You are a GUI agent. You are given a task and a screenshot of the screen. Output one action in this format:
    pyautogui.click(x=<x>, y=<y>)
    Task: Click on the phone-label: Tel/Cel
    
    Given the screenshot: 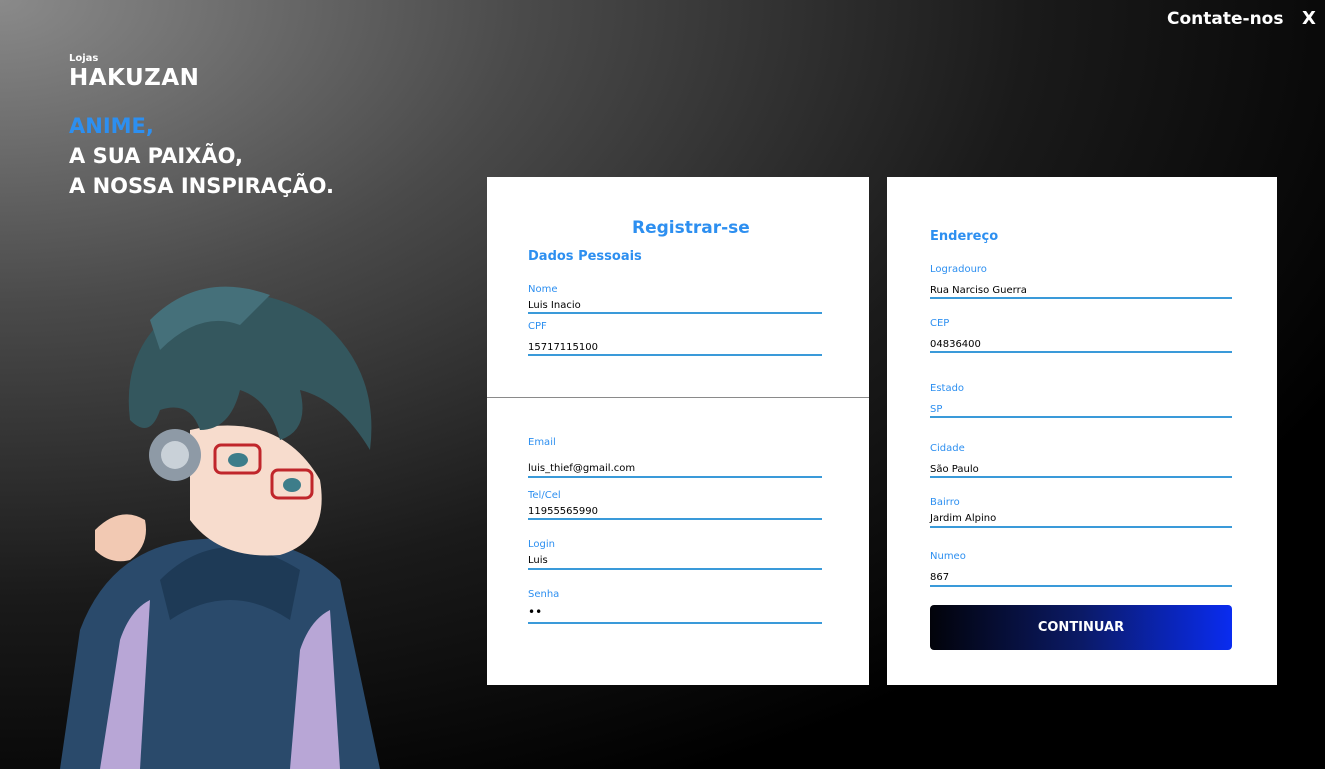 What is the action you would take?
    pyautogui.click(x=544, y=495)
    